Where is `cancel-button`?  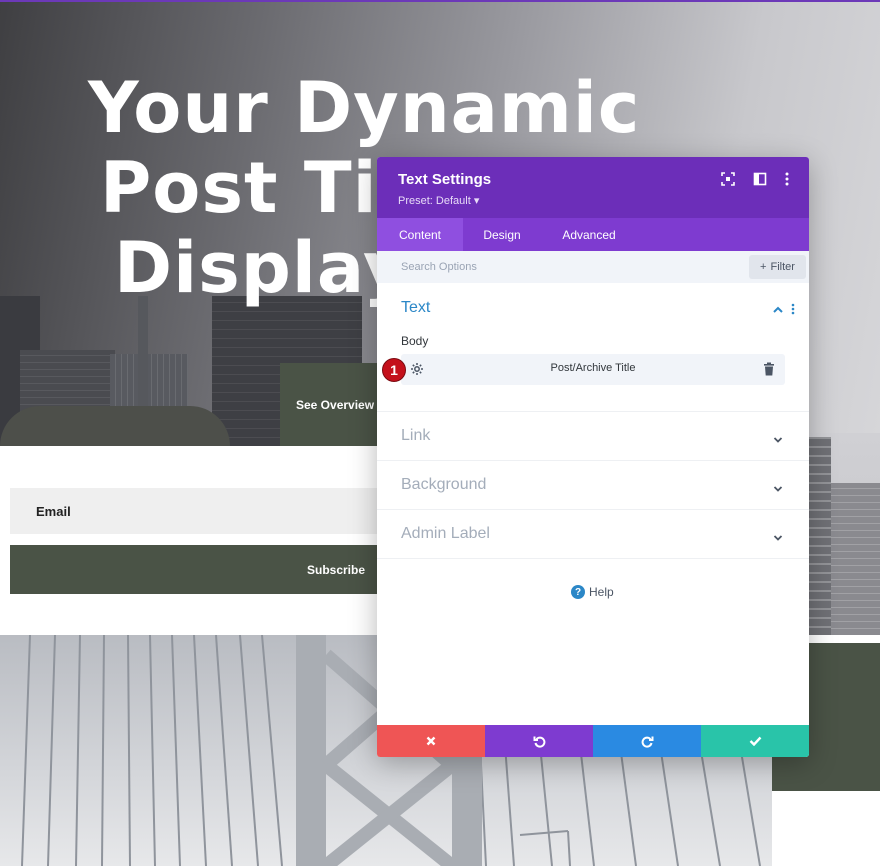
cancel-button is located at coordinates (431, 741).